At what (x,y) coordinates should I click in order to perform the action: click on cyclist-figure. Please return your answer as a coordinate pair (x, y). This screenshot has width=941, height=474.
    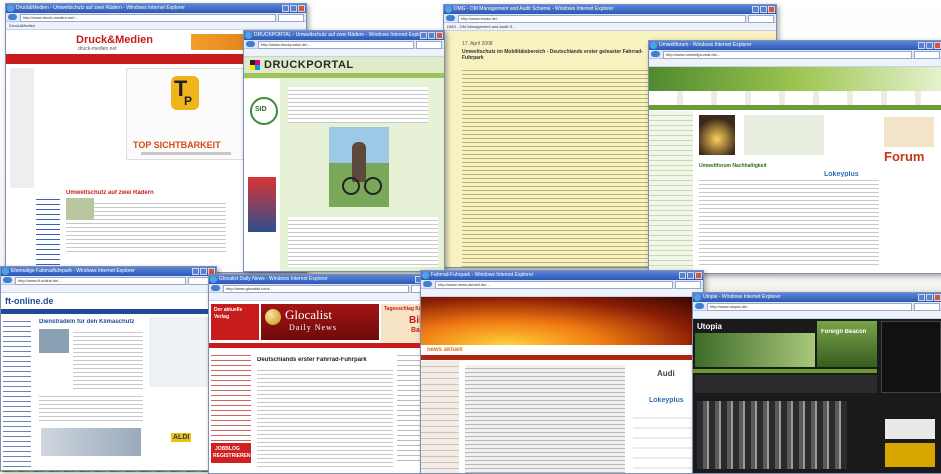
    Looking at the image, I should click on (359, 162).